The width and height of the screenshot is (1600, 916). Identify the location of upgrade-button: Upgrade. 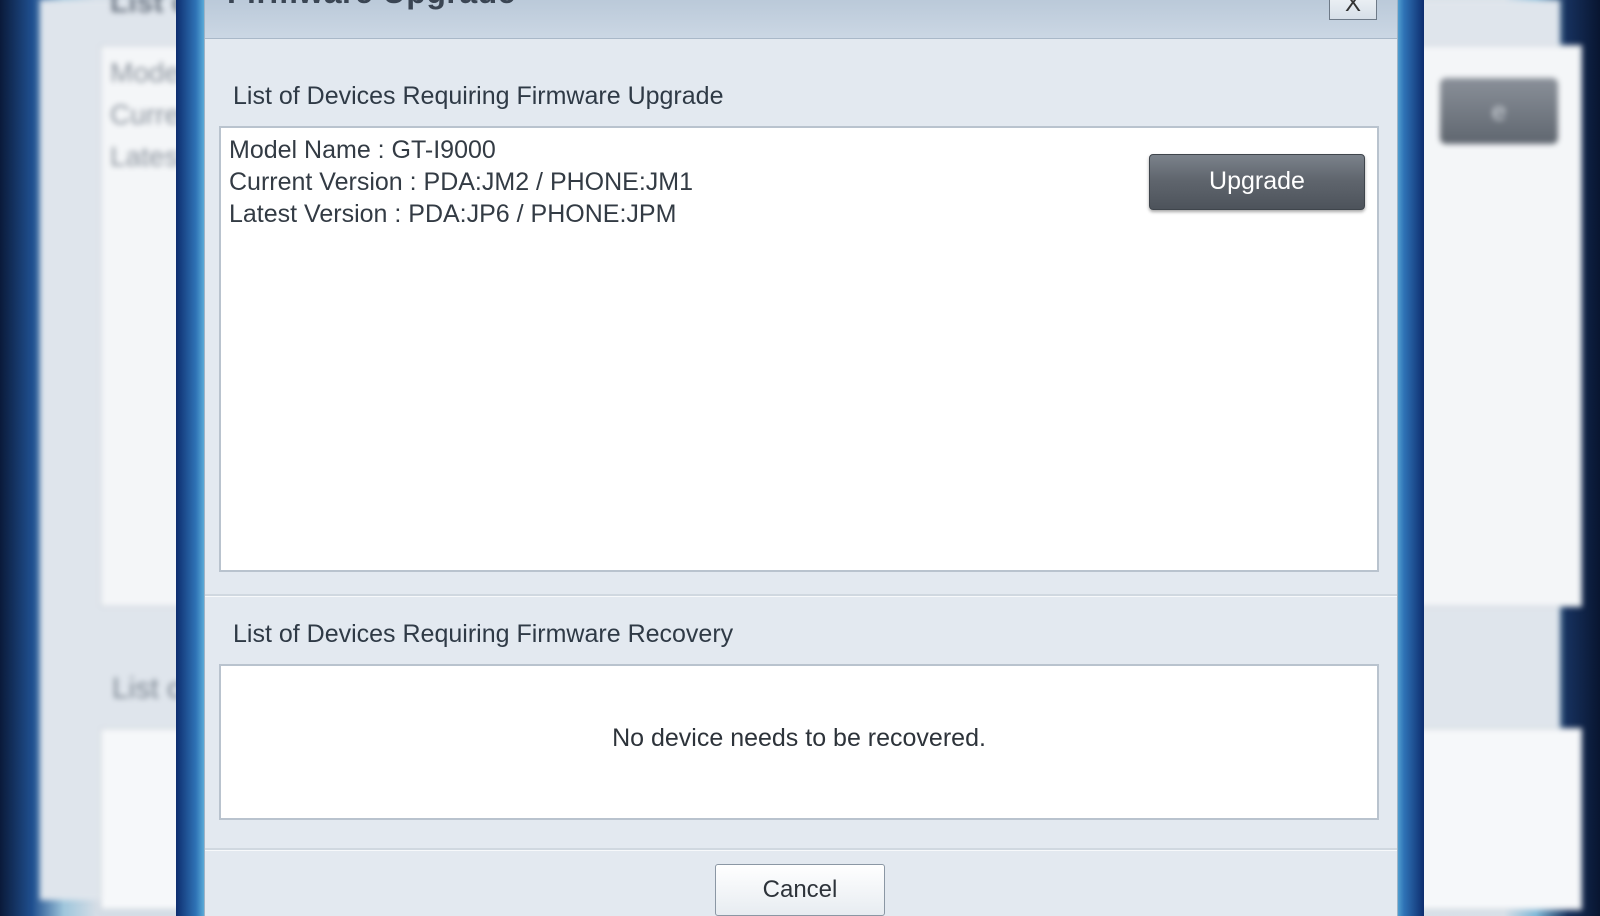
(1257, 182).